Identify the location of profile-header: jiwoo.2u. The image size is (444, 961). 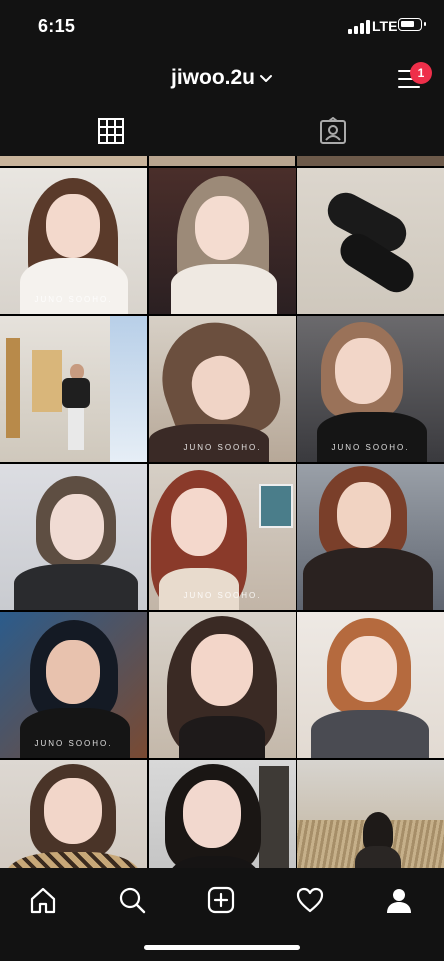
(222, 80).